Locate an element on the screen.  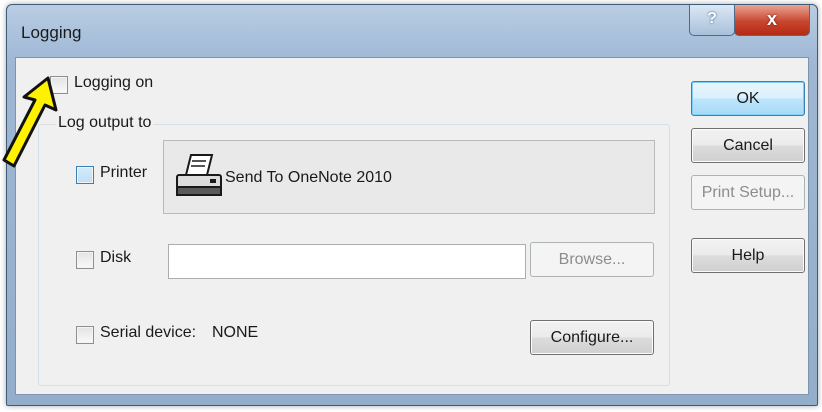
printer-icon is located at coordinates (199, 175).